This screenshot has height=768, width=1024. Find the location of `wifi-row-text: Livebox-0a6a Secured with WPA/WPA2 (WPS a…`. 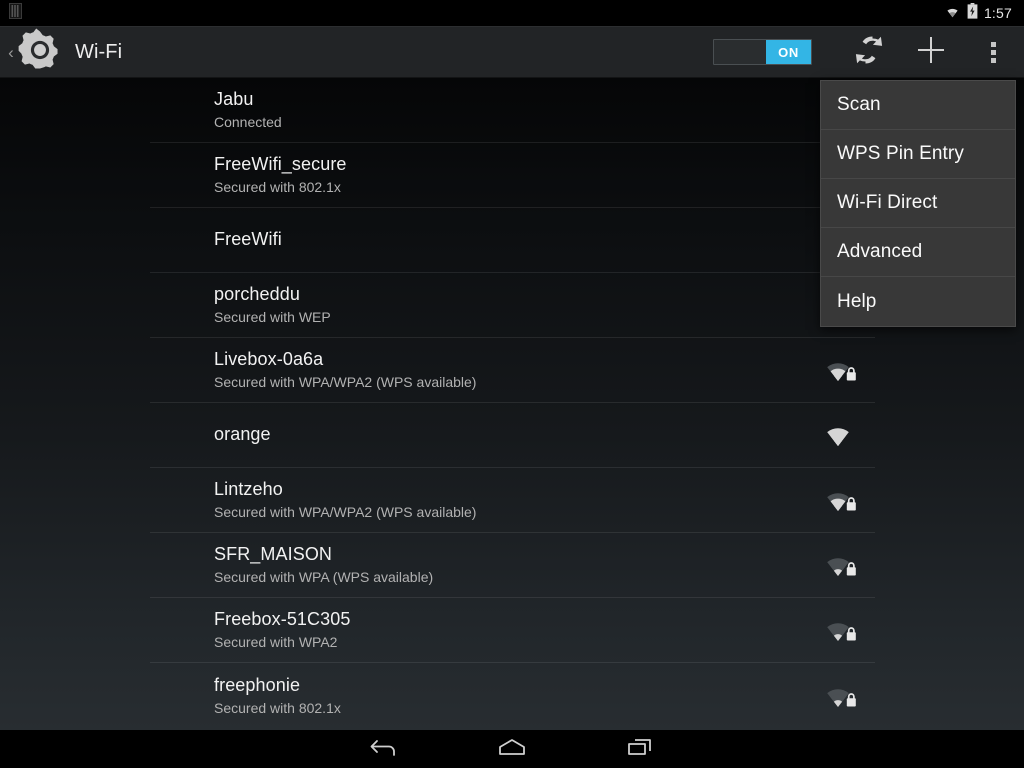

wifi-row-text: Livebox-0a6a Secured with WPA/WPA2 (WPS a… is located at coordinates (345, 370).